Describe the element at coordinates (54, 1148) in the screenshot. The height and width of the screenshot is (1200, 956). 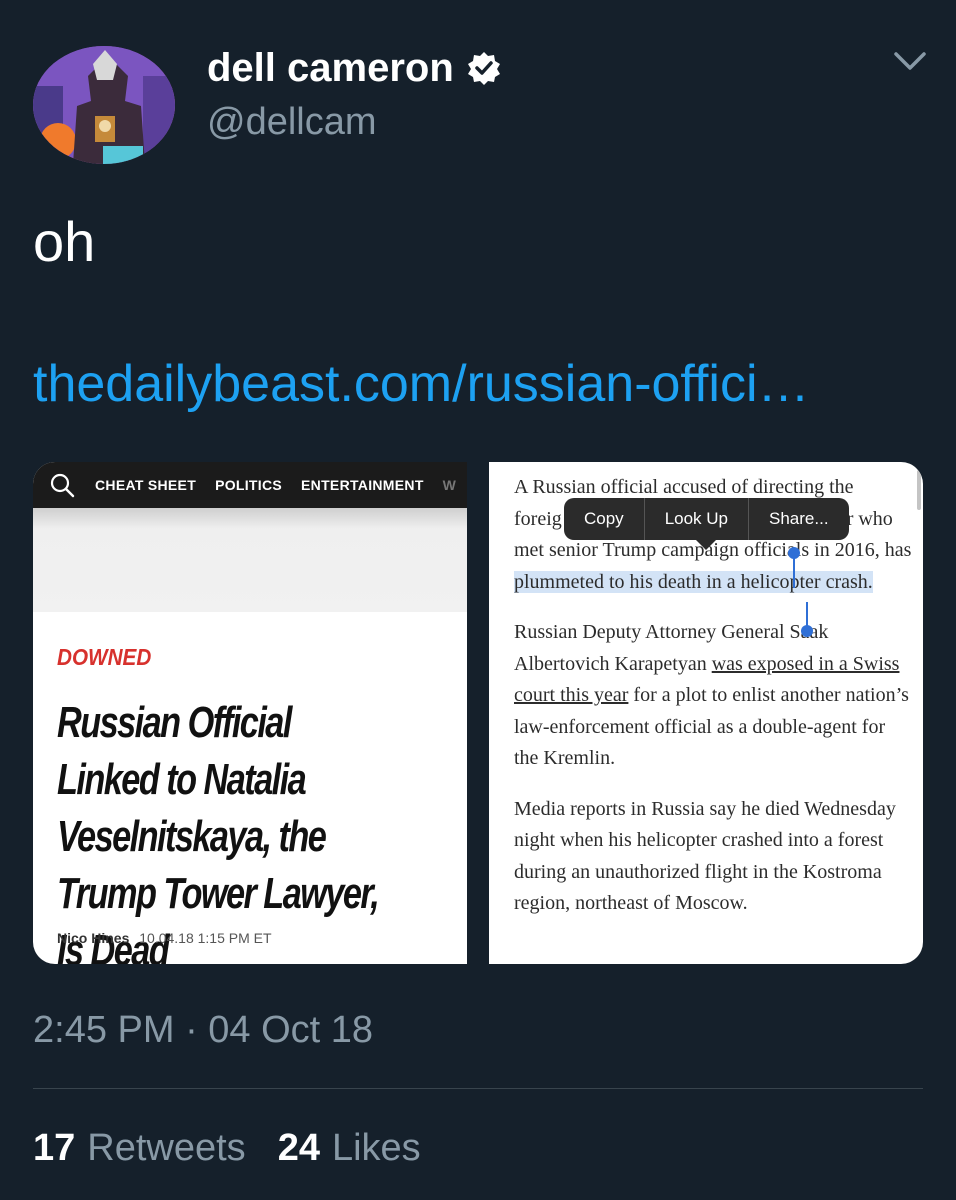
I see `retweets-count: 17` at that location.